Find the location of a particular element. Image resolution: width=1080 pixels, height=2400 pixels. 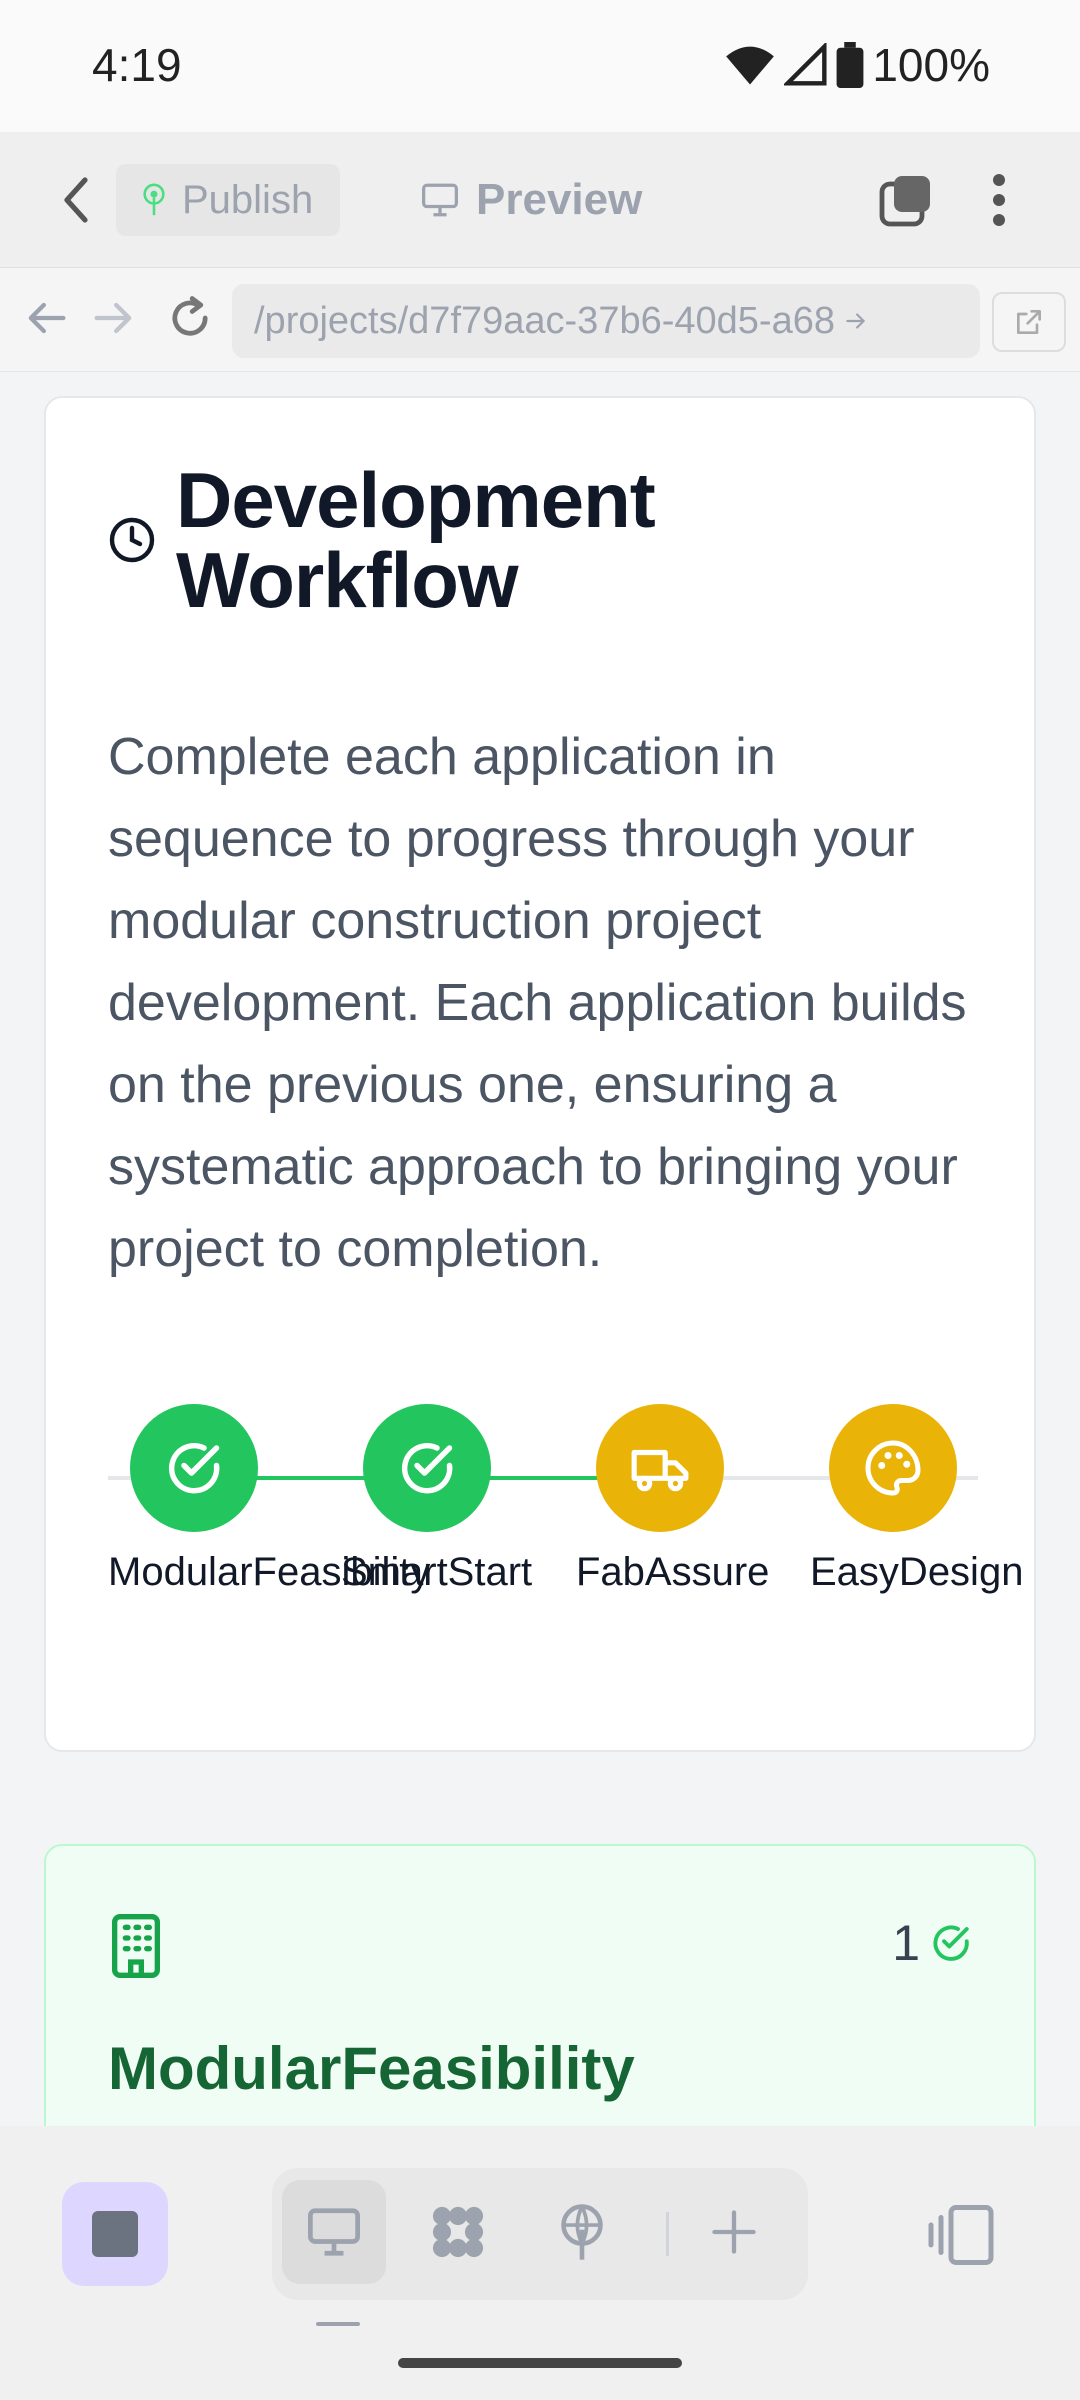

app-bar: Publish Preview is located at coordinates (540, 200).